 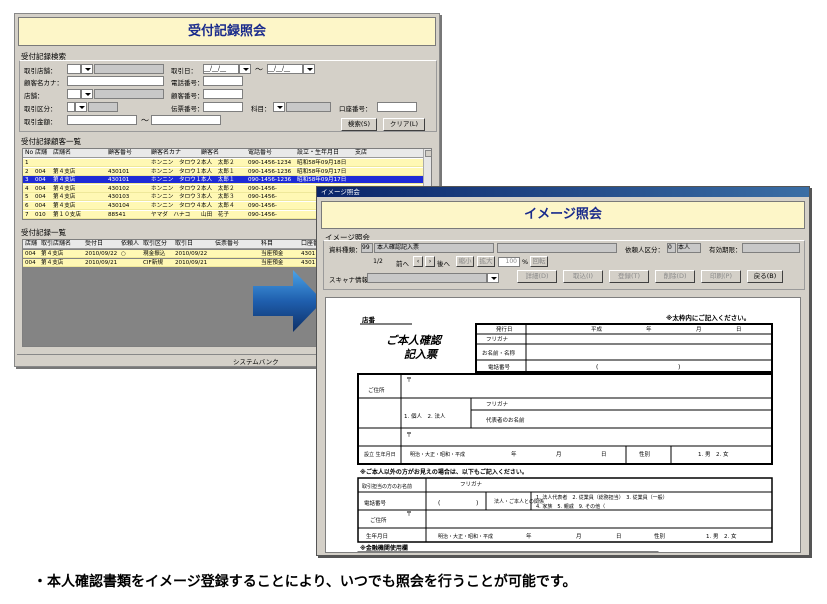 I want to click on next-page-button: ›, so click(x=430, y=261).